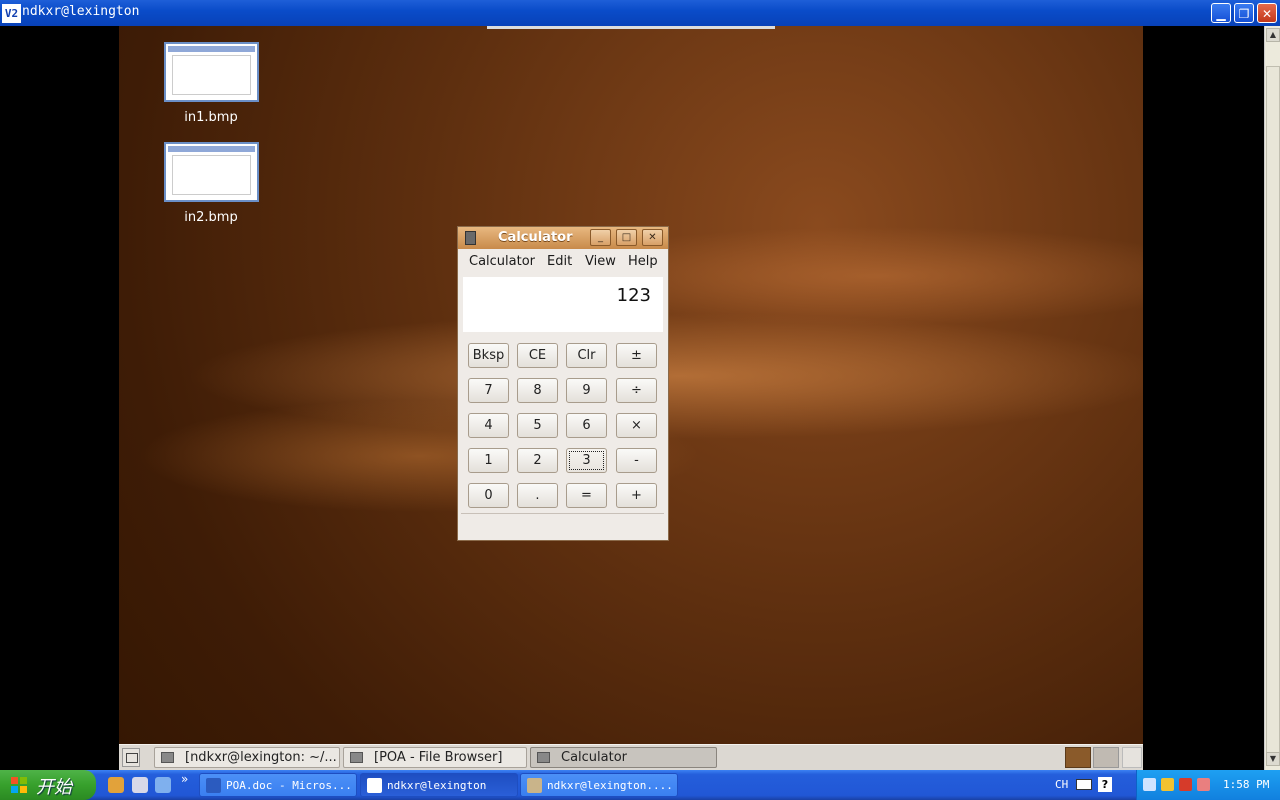 Image resolution: width=1280 pixels, height=800 pixels. Describe the element at coordinates (535, 237) in the screenshot. I see `calculator-title: Calculator` at that location.